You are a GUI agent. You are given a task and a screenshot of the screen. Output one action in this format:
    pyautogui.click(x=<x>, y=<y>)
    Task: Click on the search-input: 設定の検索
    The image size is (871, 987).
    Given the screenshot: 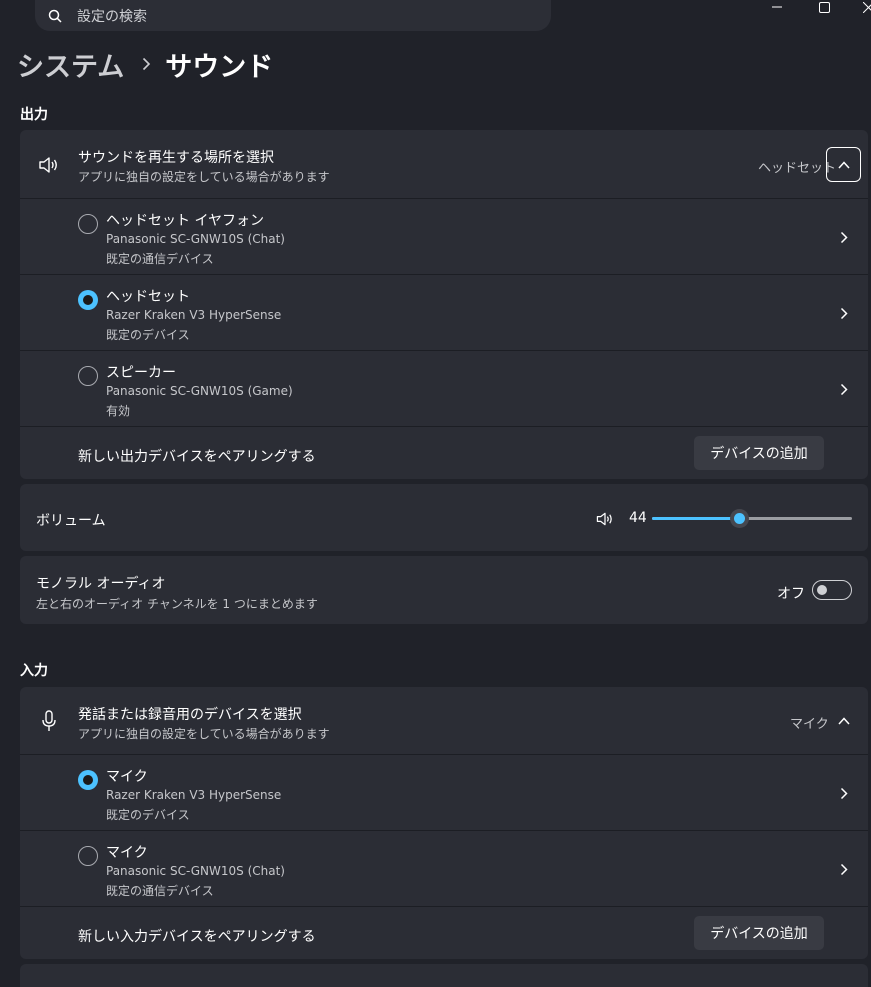 What is the action you would take?
    pyautogui.click(x=112, y=16)
    